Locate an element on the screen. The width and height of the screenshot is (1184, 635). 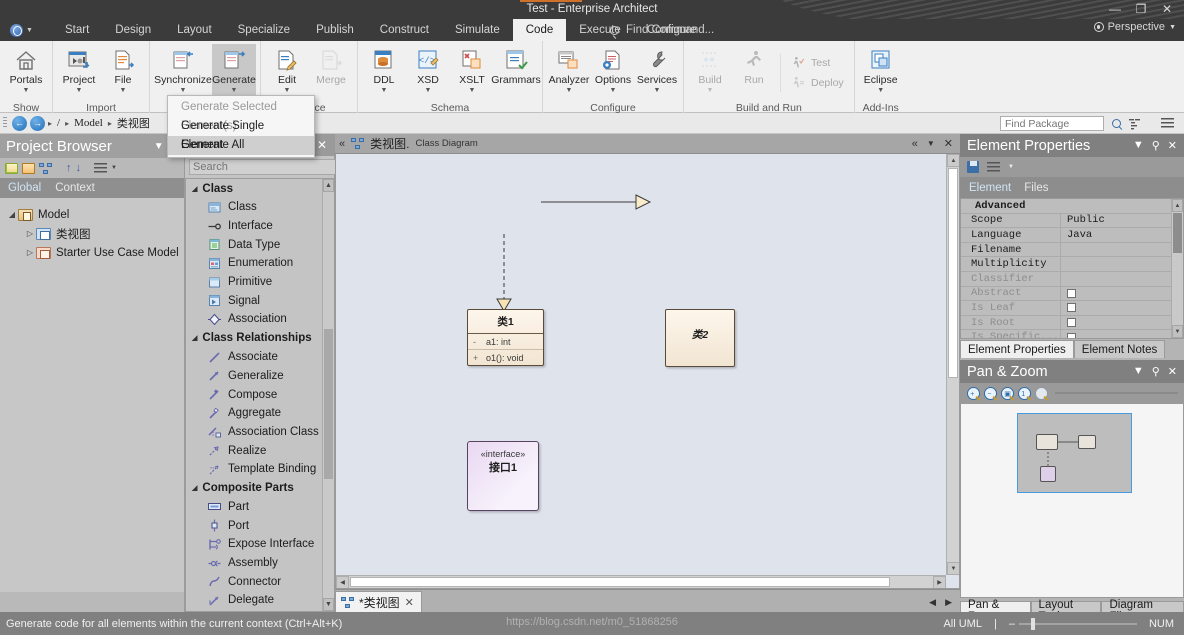
diagram-tab-active: *类视图 ✕ is located at coordinates (378, 601).